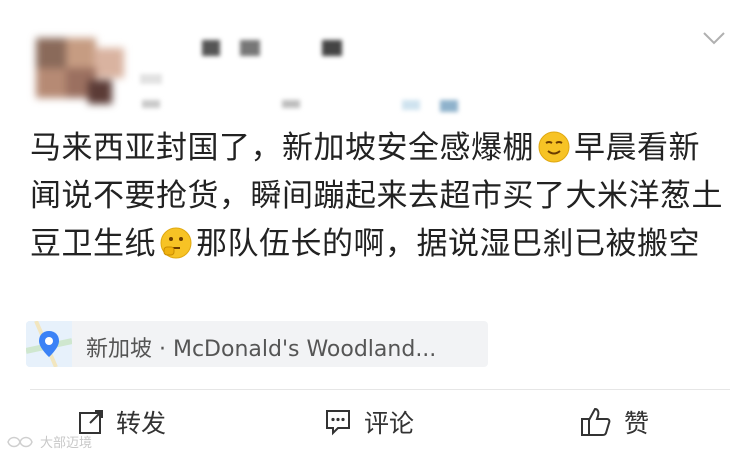 The width and height of the screenshot is (750, 459). I want to click on like-label: 赞, so click(637, 423).